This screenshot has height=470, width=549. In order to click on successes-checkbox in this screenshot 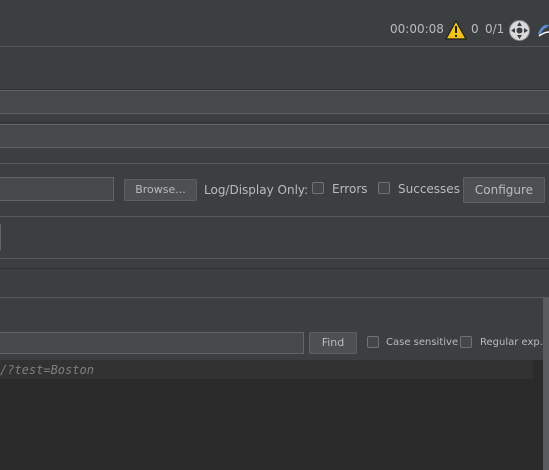, I will do `click(384, 188)`.